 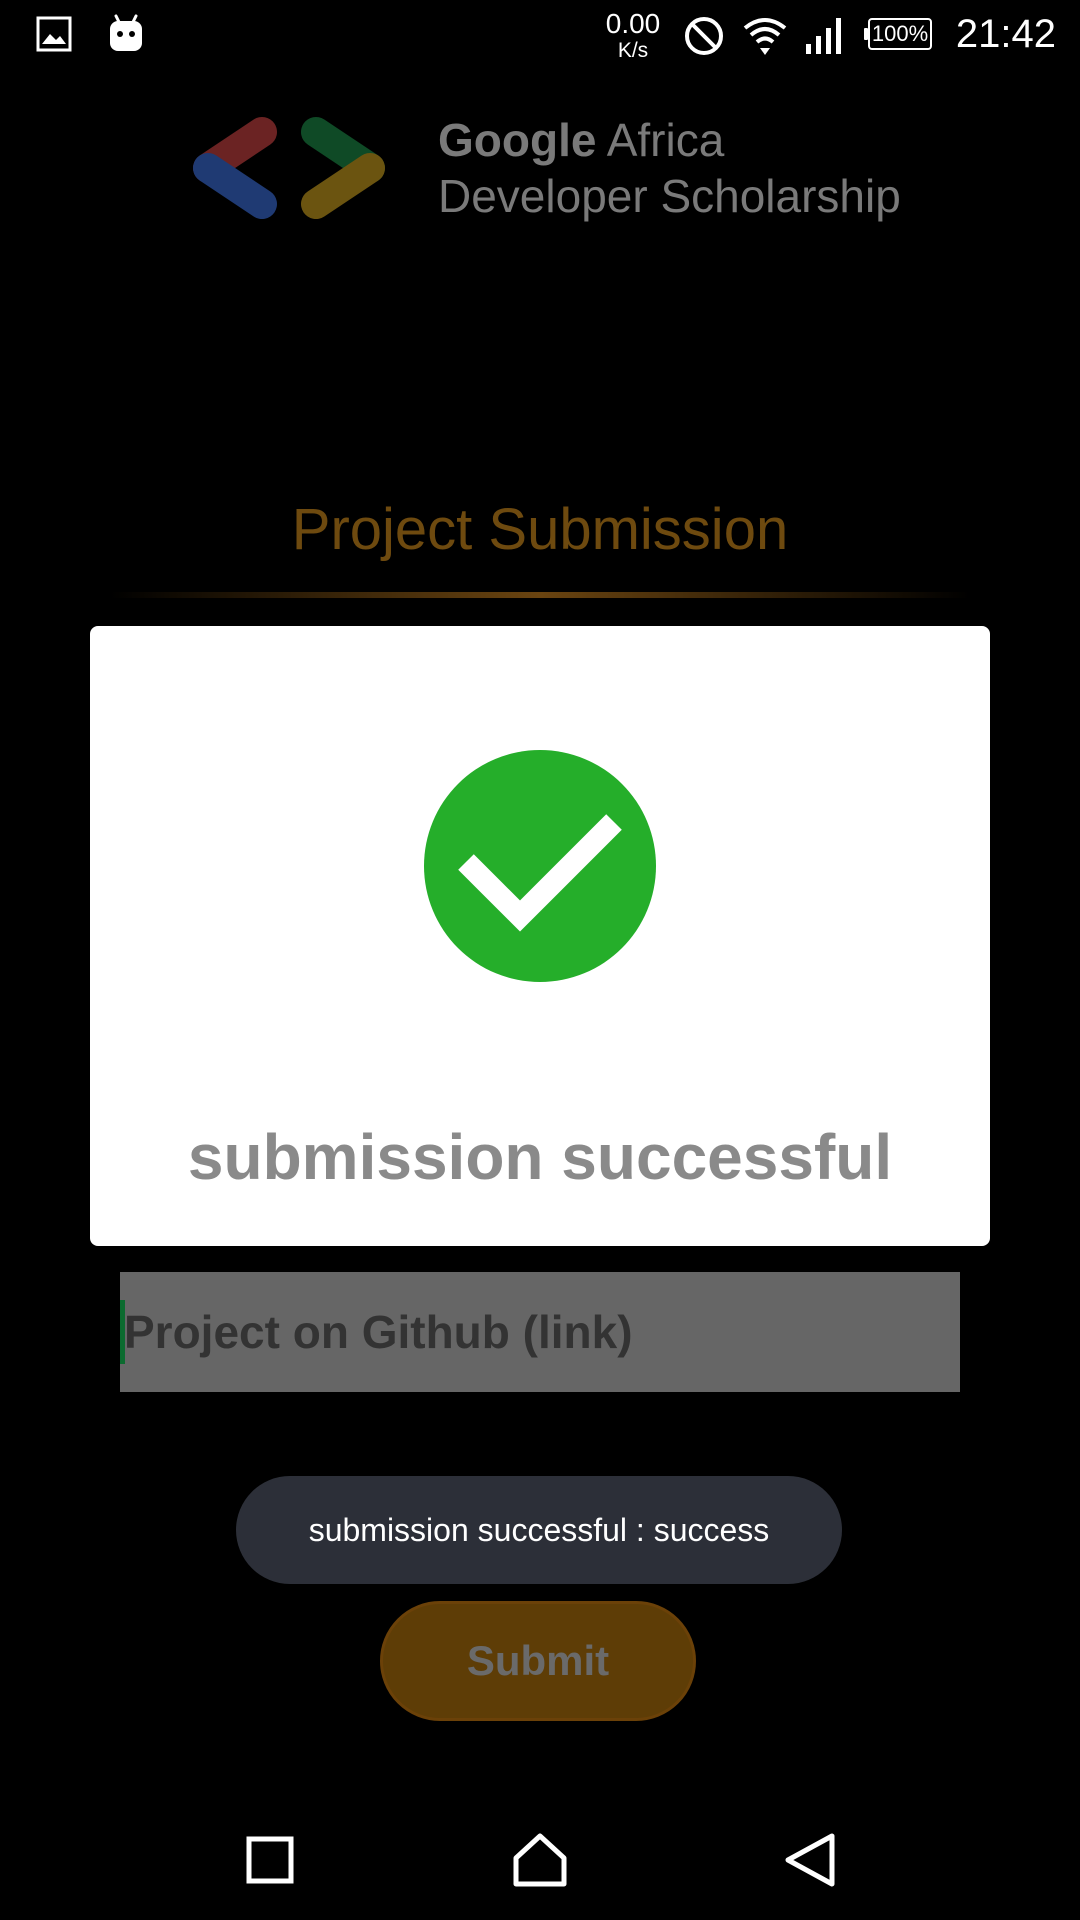 What do you see at coordinates (540, 595) in the screenshot?
I see `title-divider` at bounding box center [540, 595].